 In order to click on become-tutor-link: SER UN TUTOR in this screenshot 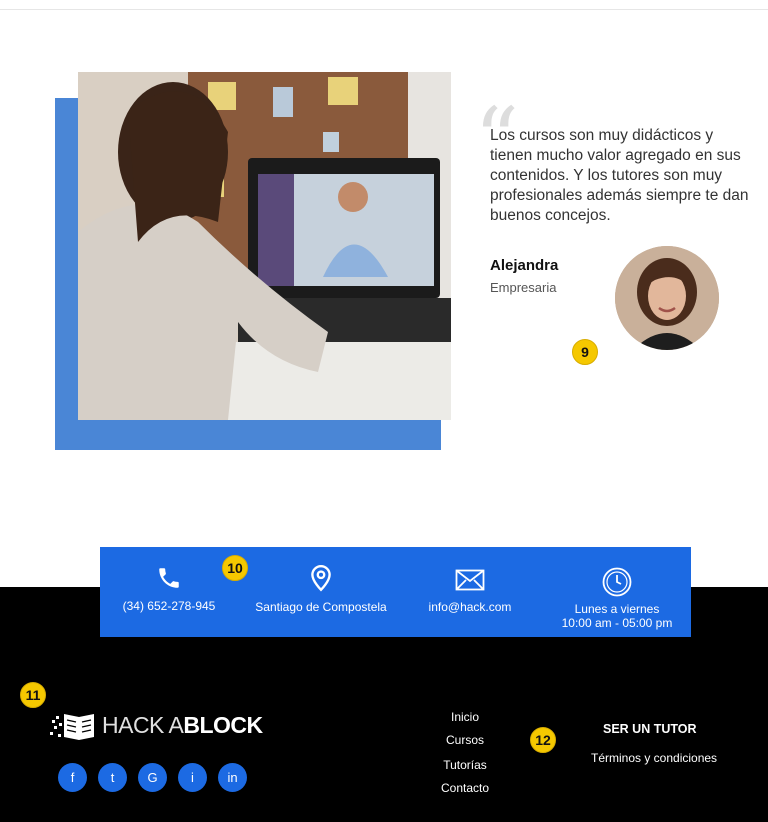, I will do `click(650, 729)`.